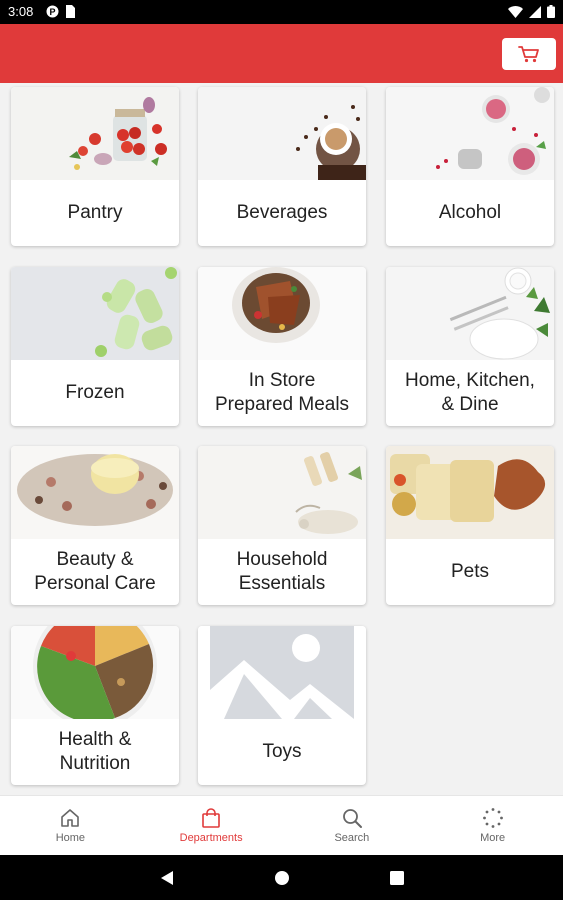 The height and width of the screenshot is (900, 563). I want to click on home-icon, so click(70, 818).